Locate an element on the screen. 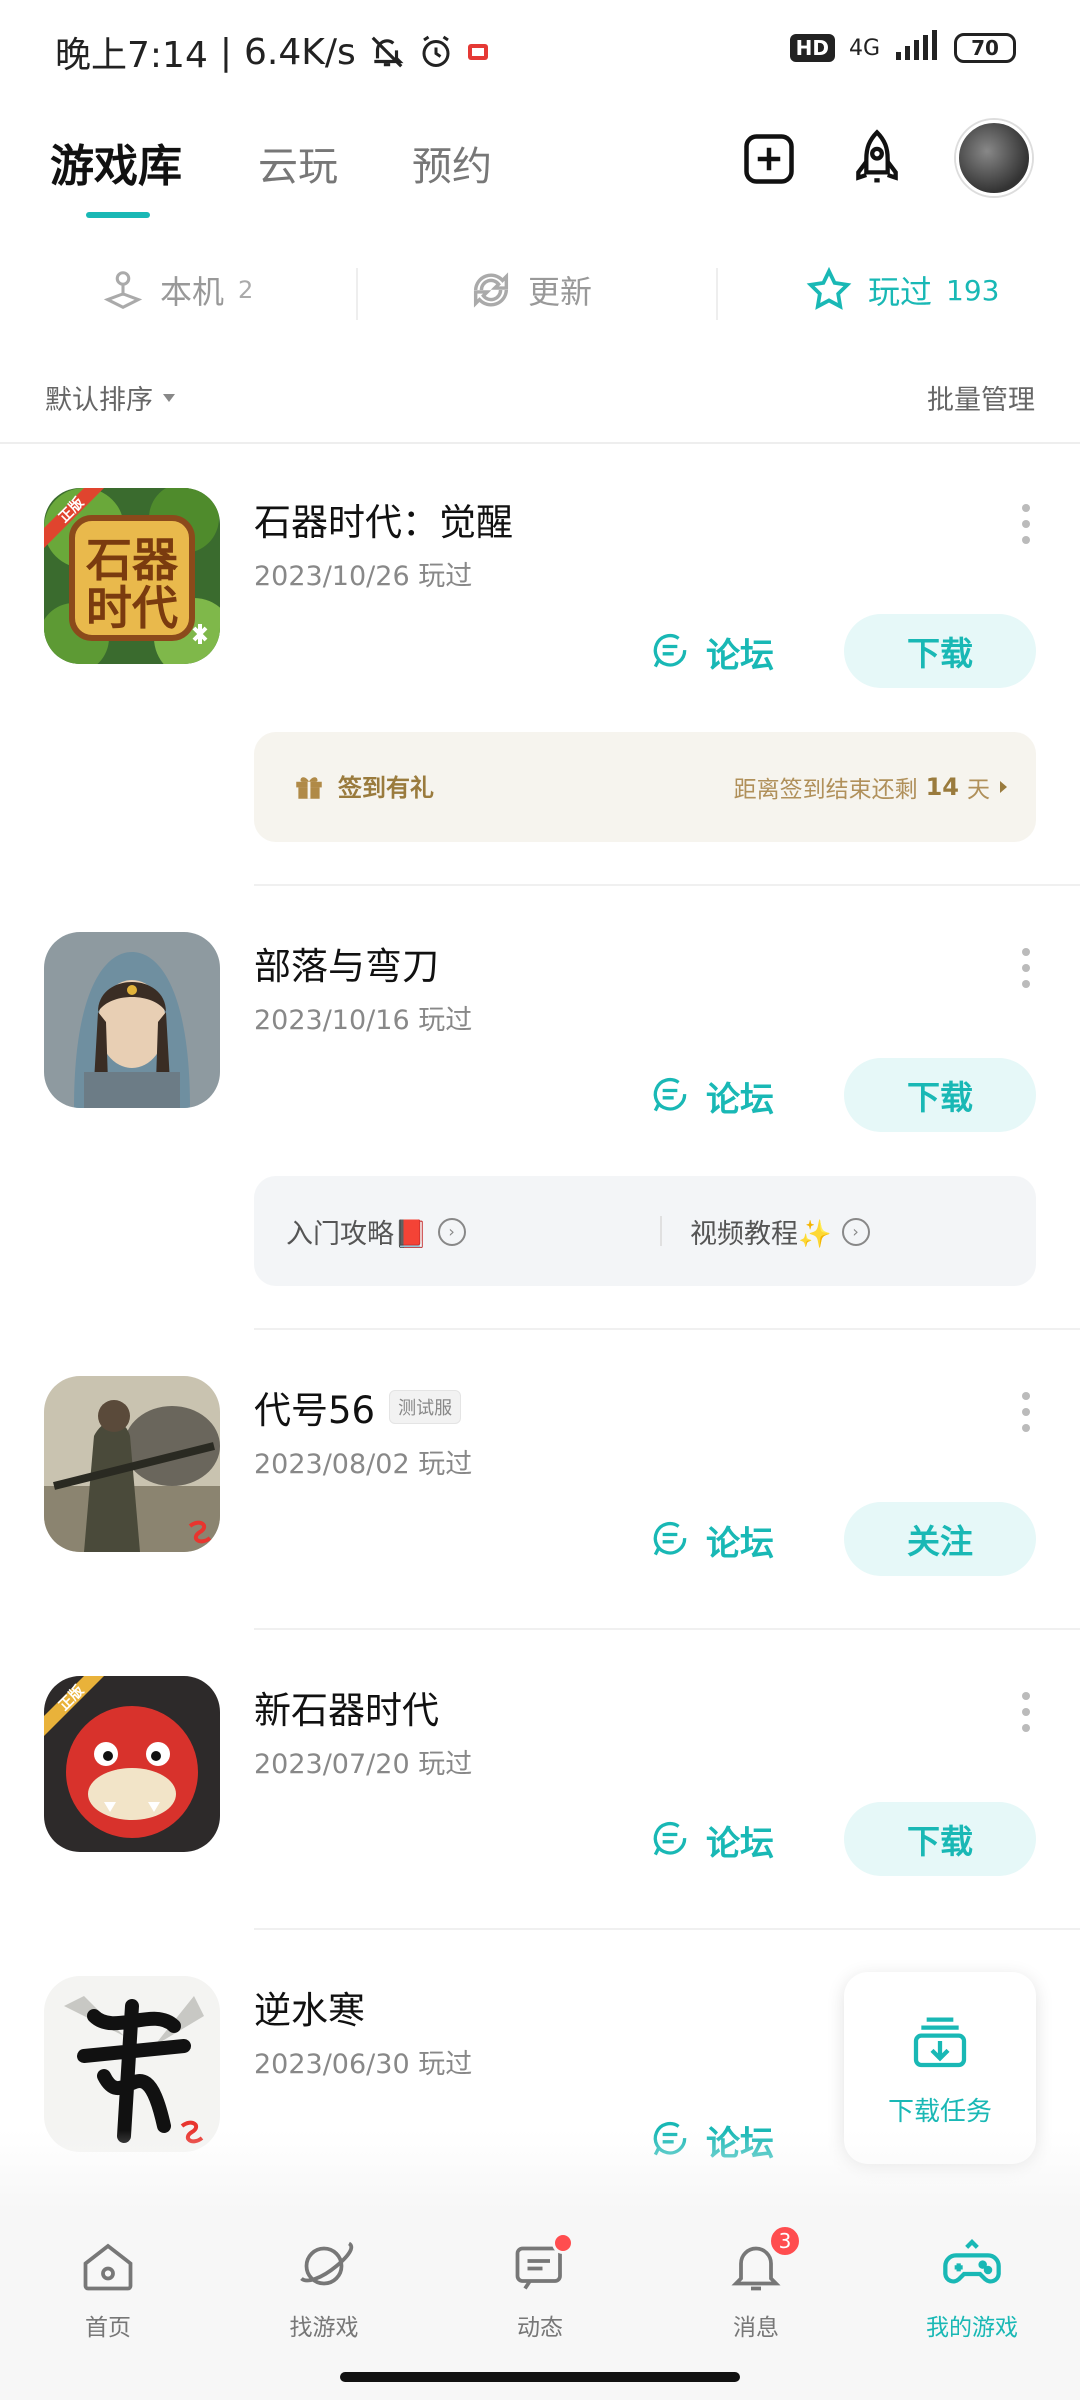  home-indicator is located at coordinates (540, 2377).